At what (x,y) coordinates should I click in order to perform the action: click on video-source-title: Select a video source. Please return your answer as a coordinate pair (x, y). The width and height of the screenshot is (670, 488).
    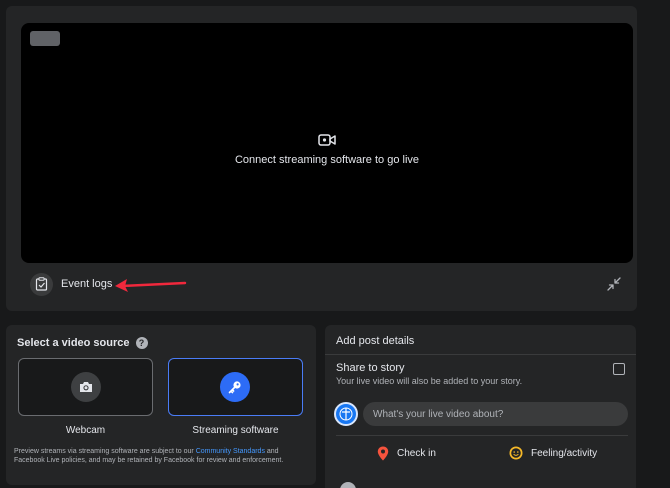
    Looking at the image, I should click on (73, 343).